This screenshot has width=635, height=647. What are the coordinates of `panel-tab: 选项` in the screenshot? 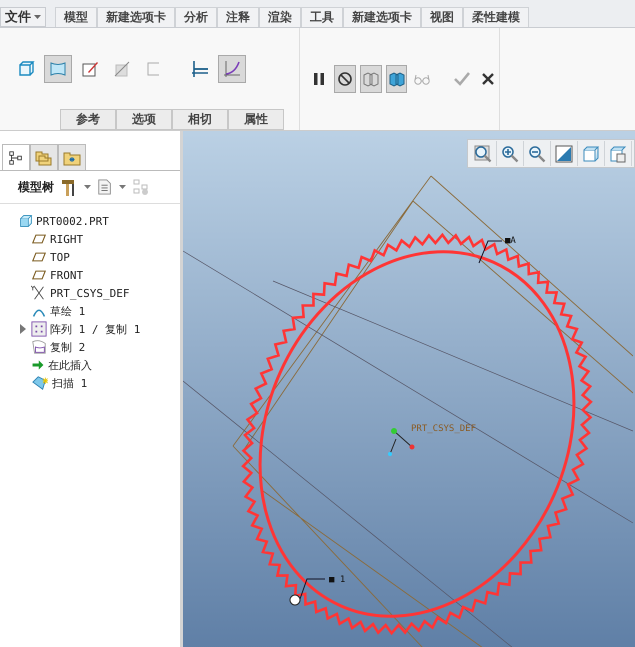 It's located at (144, 119).